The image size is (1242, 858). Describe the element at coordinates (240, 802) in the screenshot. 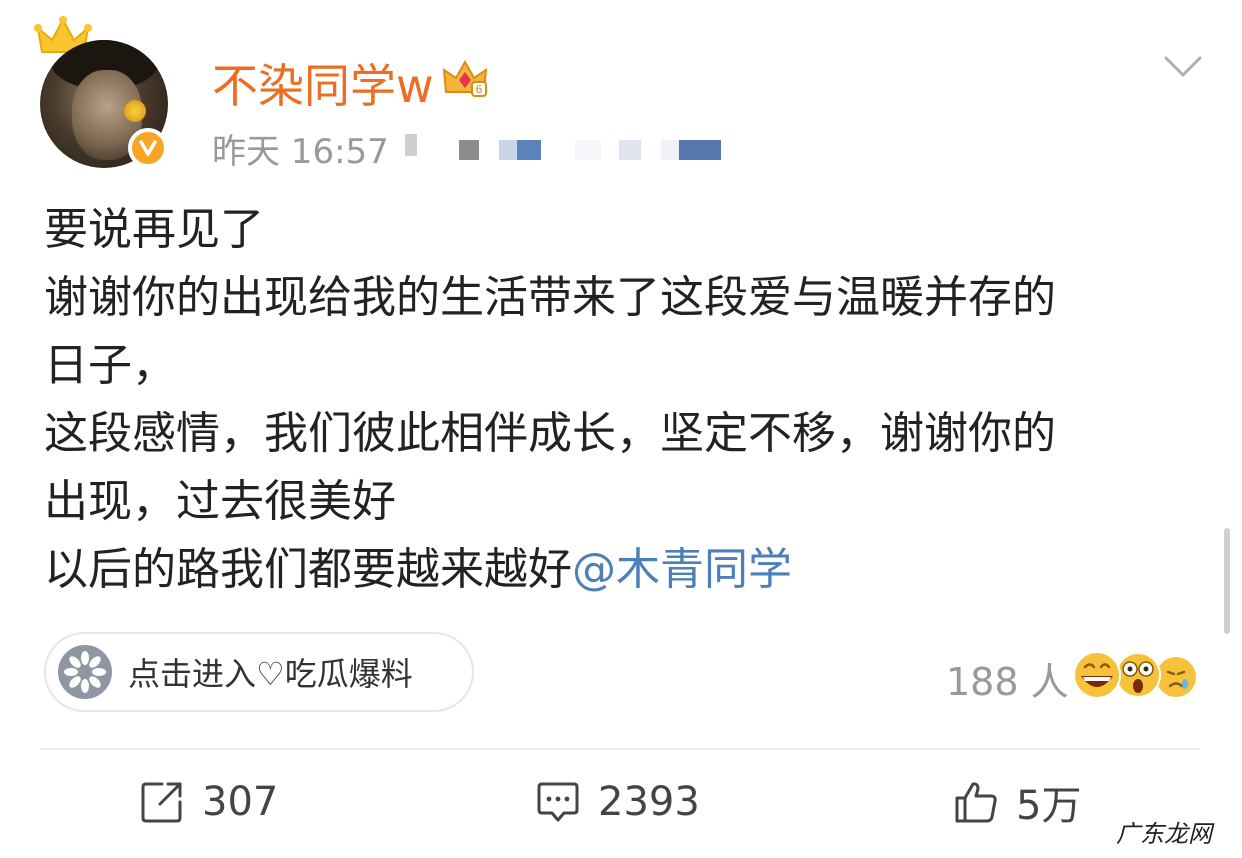

I see `repost-count: 307` at that location.